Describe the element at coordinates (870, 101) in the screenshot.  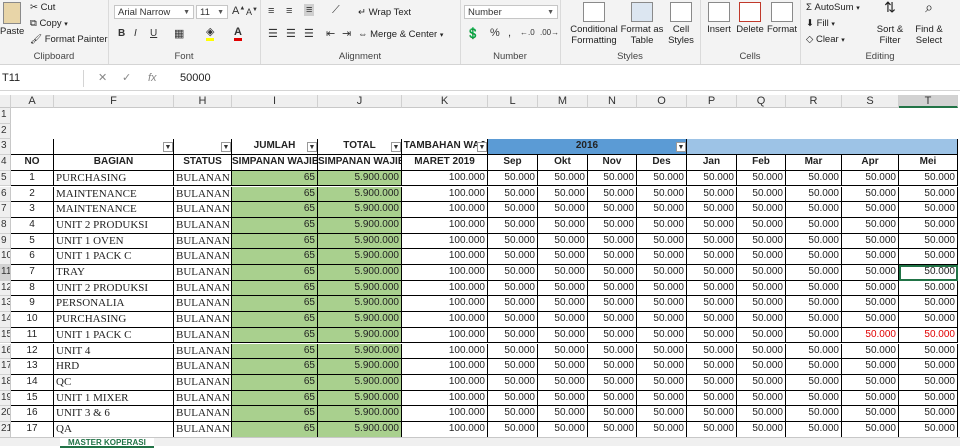
I see `column-header-s: S` at that location.